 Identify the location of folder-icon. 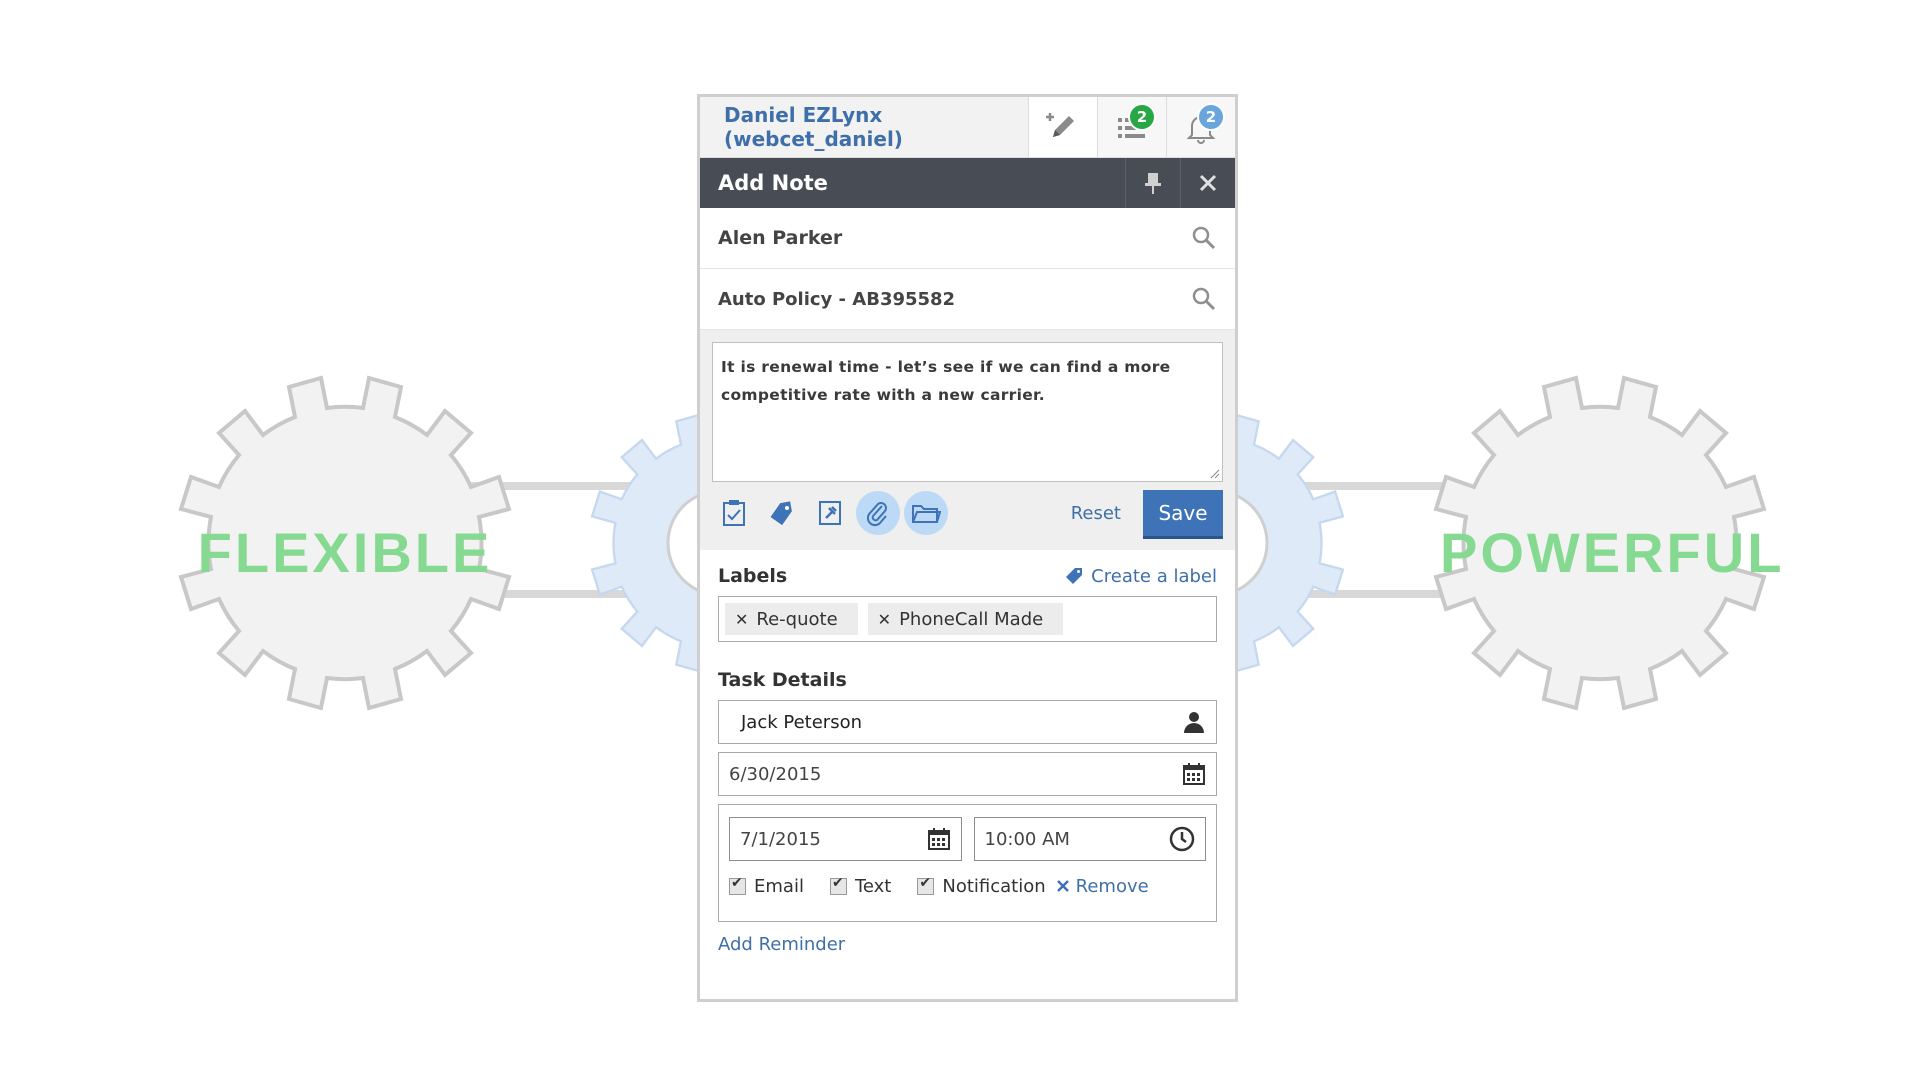
(926, 514).